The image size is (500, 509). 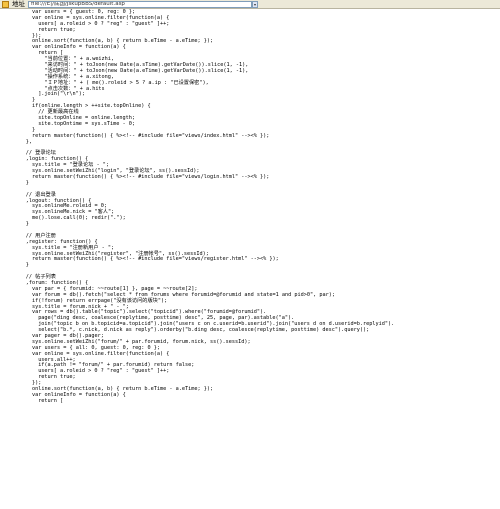 I want to click on address-bar: 地址 file:///E|/底国/JskupBBS/default.asp, so click(x=250, y=4).